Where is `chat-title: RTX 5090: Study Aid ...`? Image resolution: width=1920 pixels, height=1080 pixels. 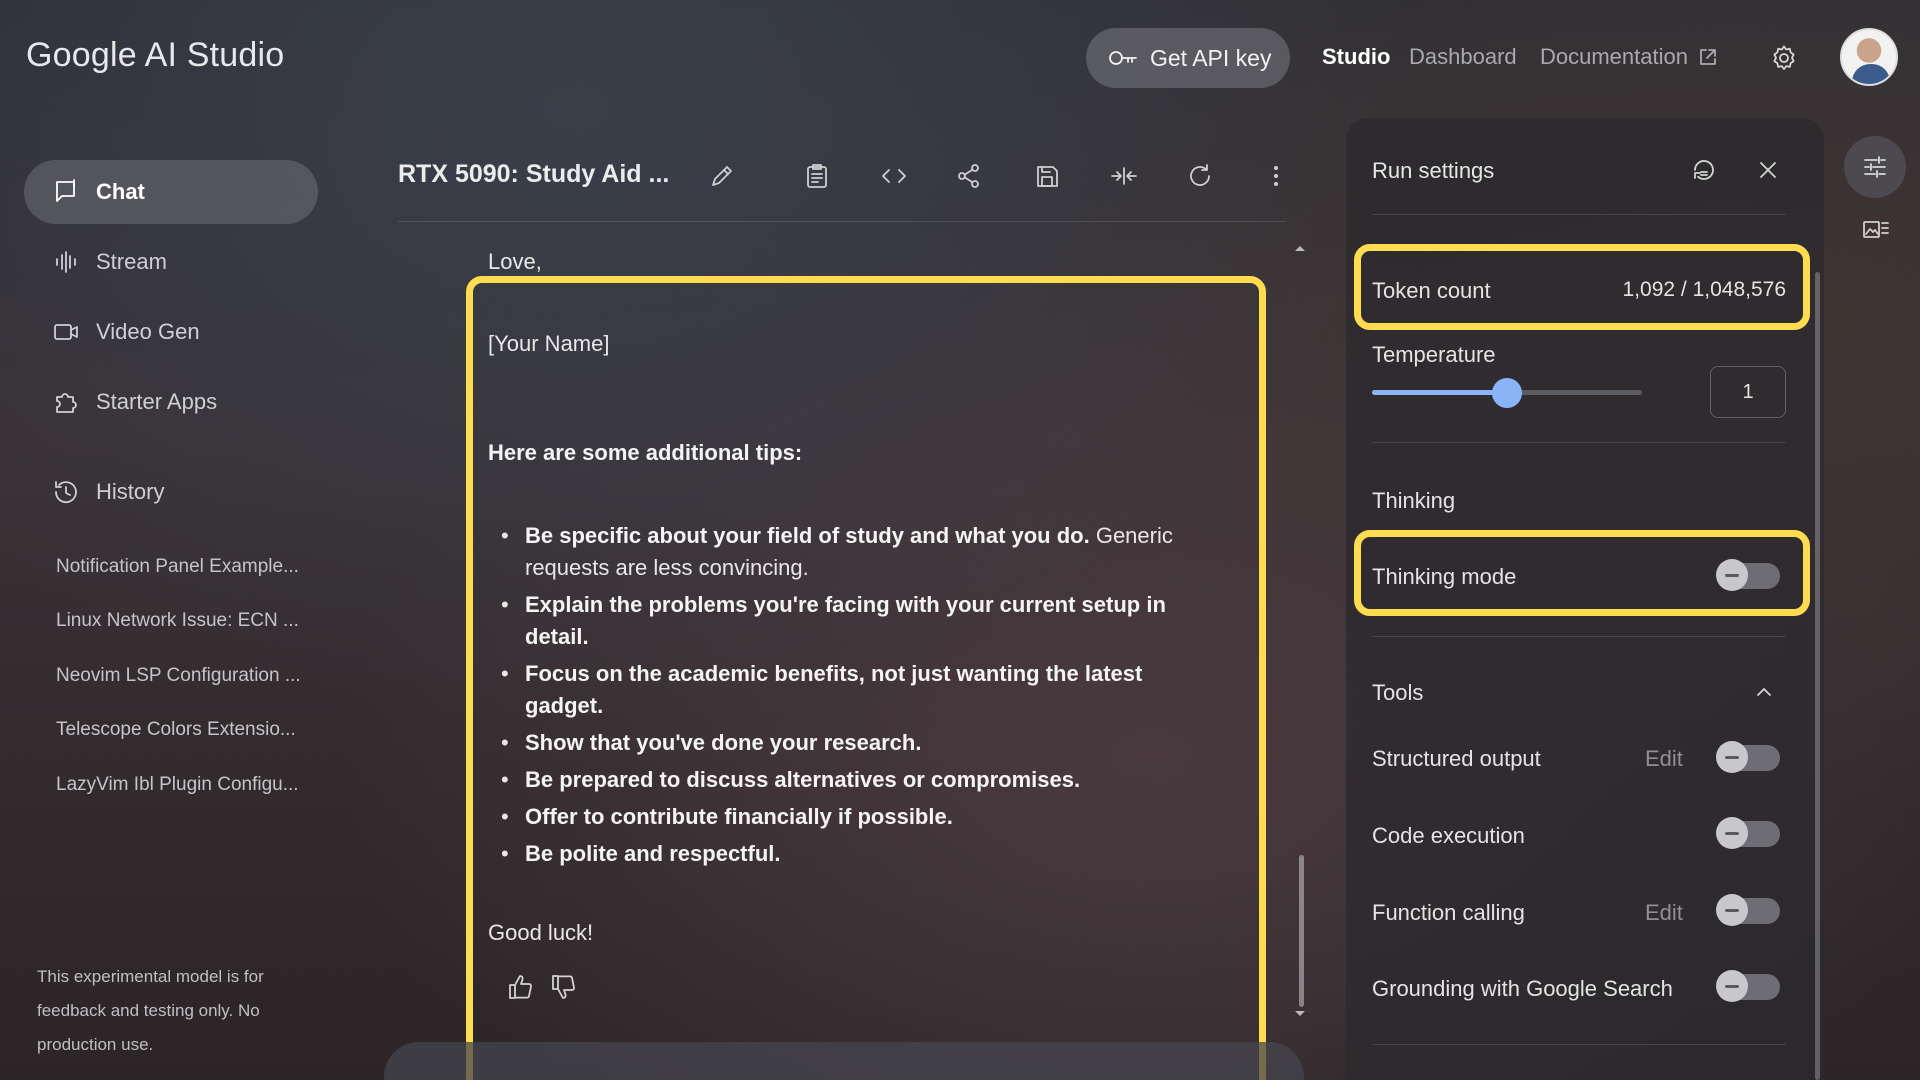 chat-title: RTX 5090: Study Aid ... is located at coordinates (534, 174).